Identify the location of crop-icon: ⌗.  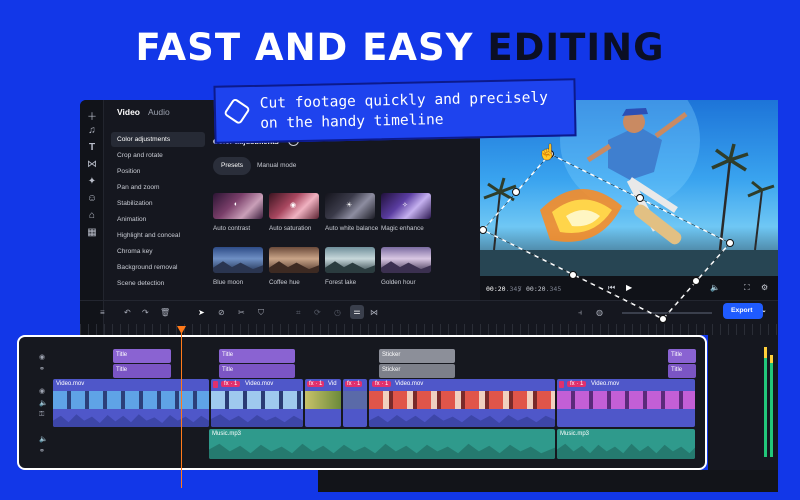
(298, 313).